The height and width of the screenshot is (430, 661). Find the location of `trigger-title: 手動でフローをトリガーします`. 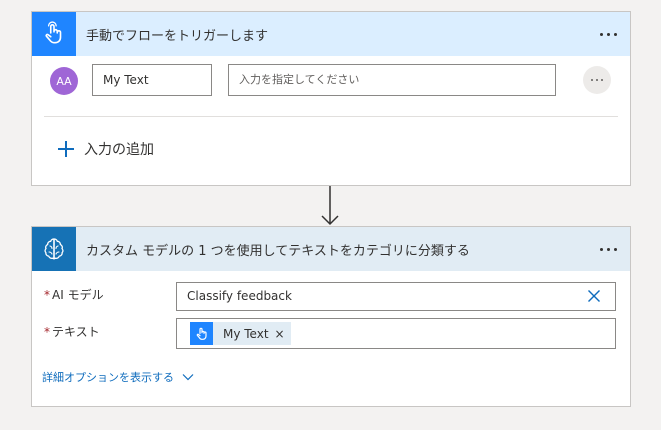

trigger-title: 手動でフローをトリガーします is located at coordinates (177, 36).